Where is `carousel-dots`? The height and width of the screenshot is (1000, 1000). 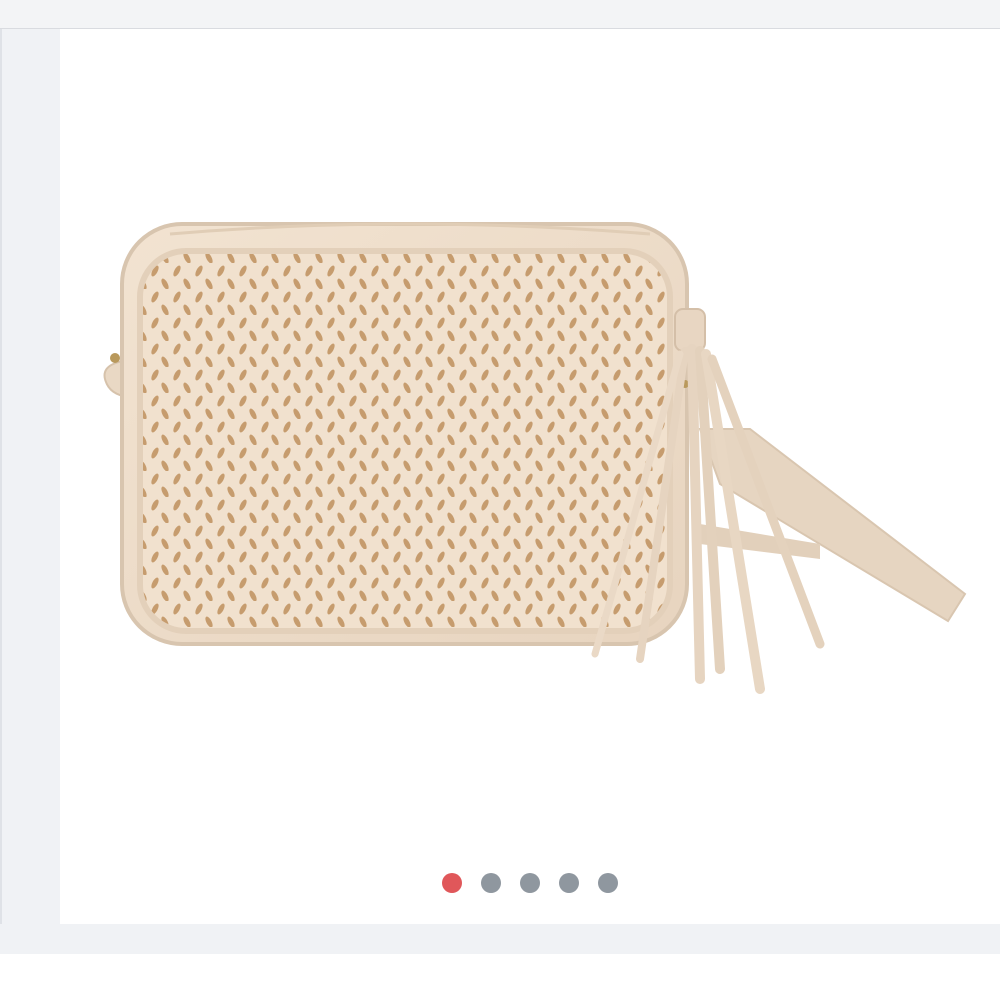 carousel-dots is located at coordinates (460, 883).